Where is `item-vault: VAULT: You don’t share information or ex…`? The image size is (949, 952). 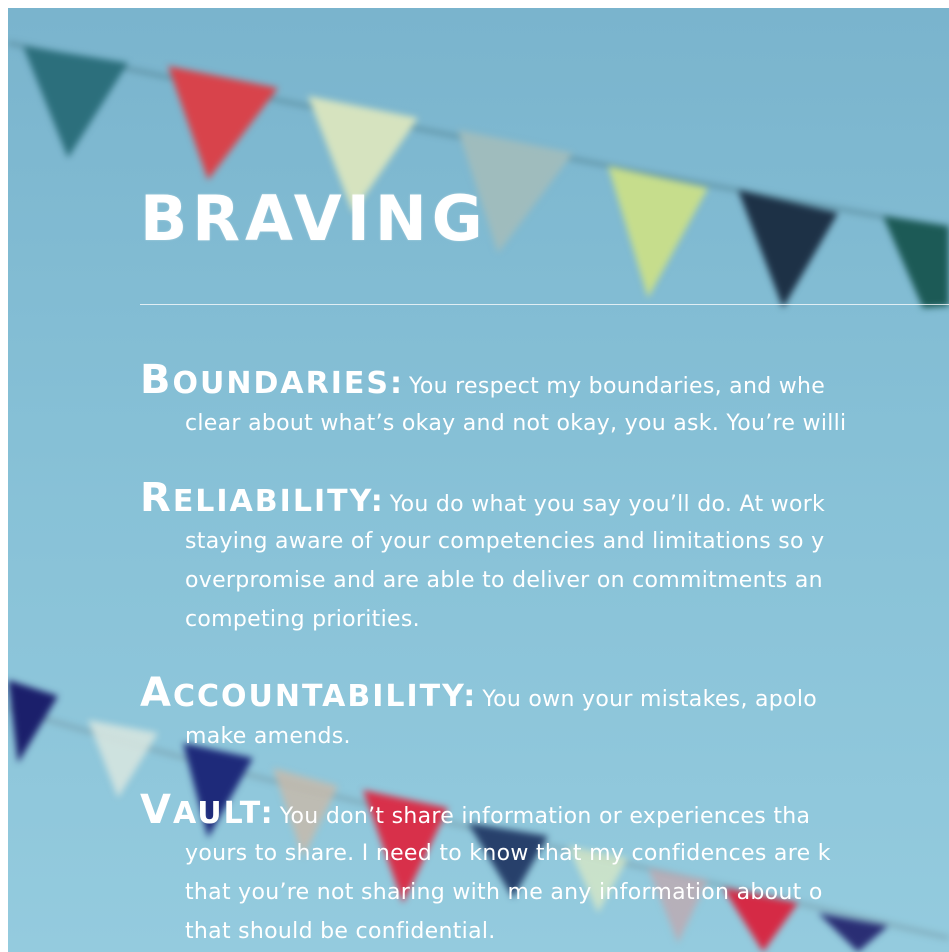
item-vault: VAULT: You don’t share information or ex… is located at coordinates (544, 868).